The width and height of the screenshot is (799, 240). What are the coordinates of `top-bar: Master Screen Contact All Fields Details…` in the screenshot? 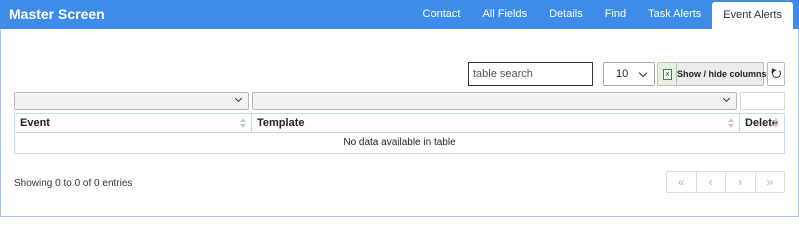 It's located at (399, 14).